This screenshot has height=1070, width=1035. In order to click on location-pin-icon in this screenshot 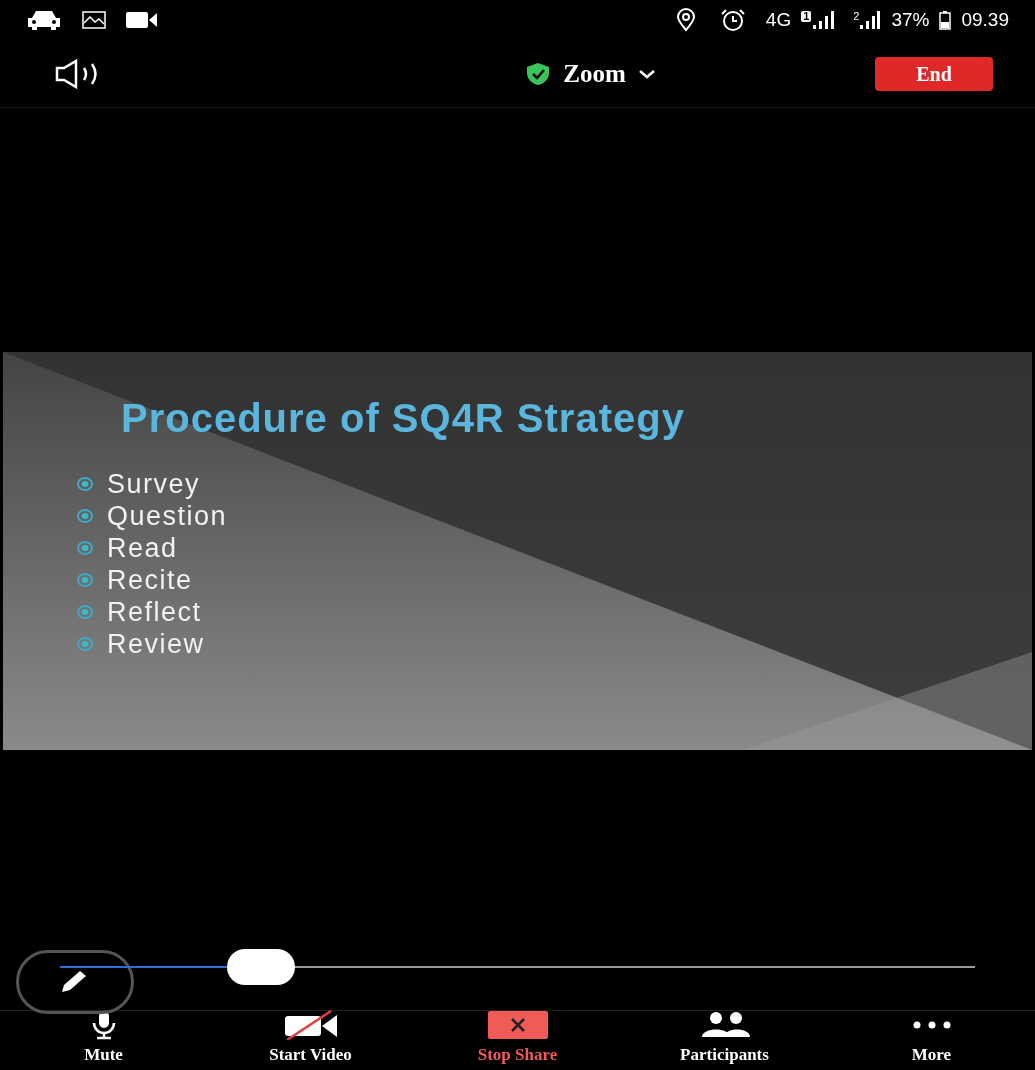, I will do `click(685, 20)`.